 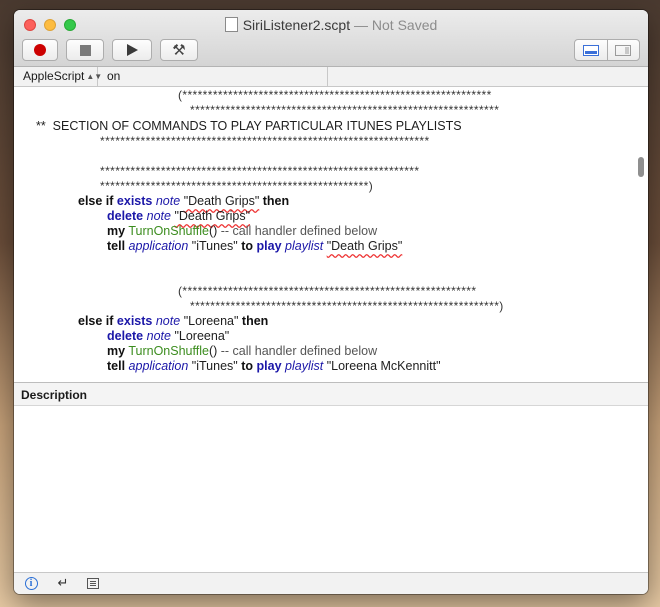 I want to click on side-pane-icon, so click(x=623, y=50).